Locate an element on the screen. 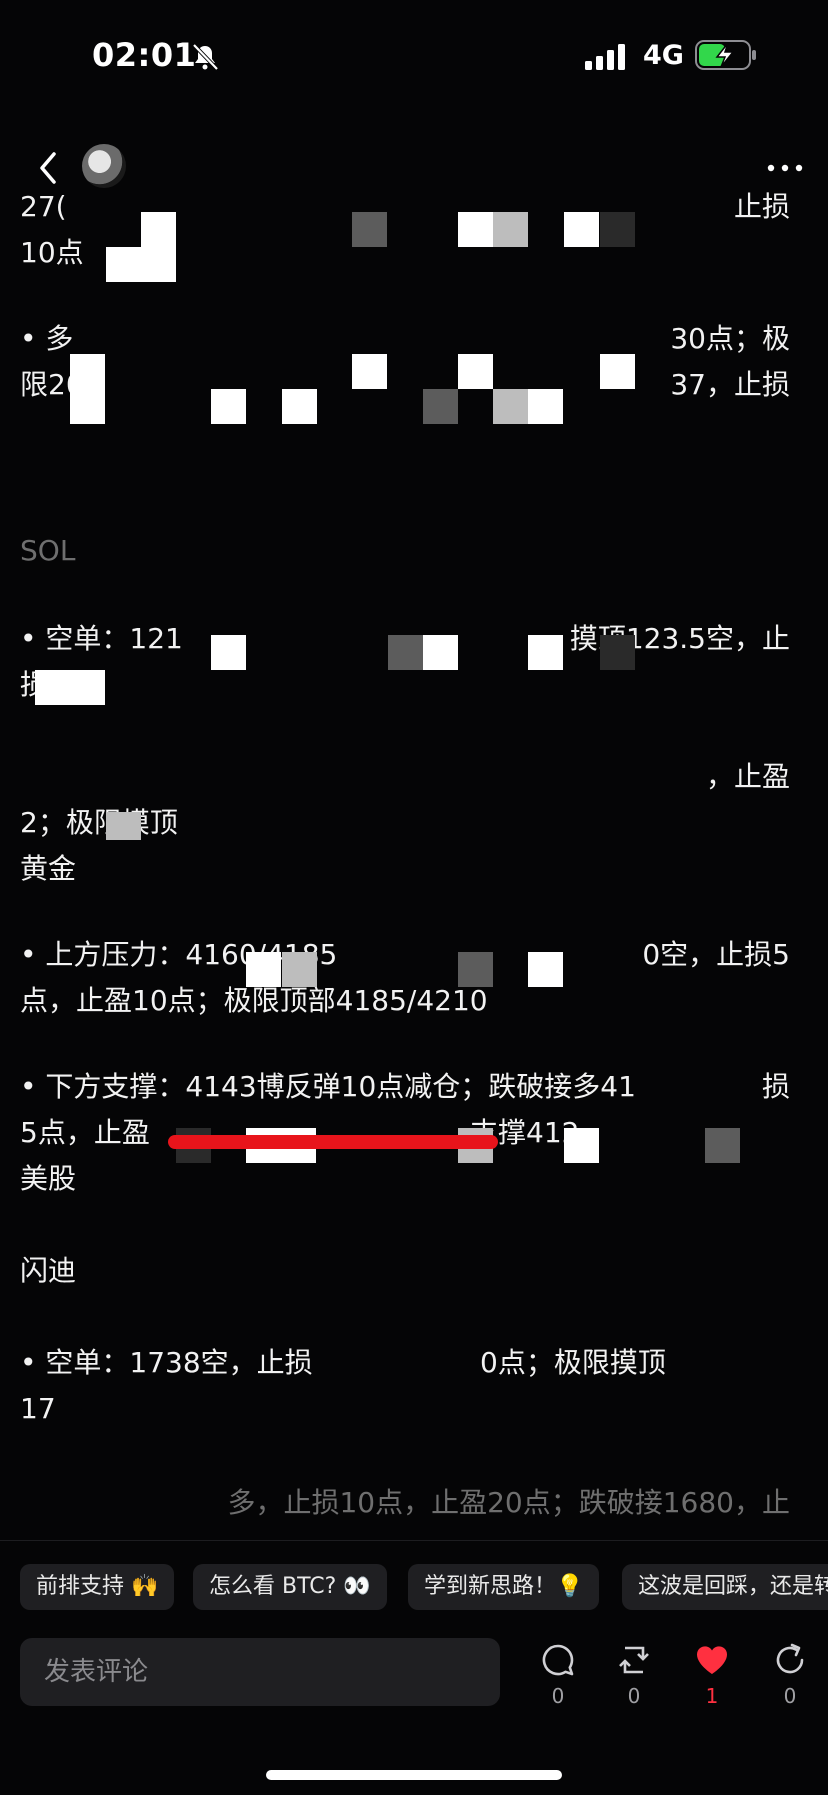 This screenshot has width=828, height=1795. comment-count: 0 is located at coordinates (558, 1696).